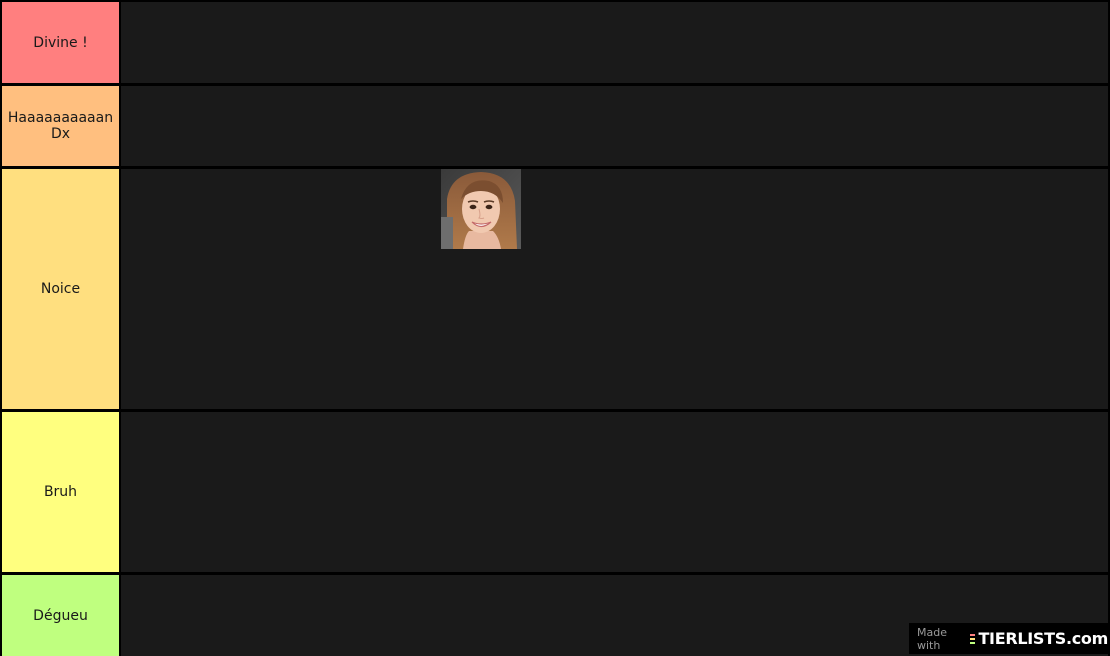 The image size is (1110, 656). Describe the element at coordinates (973, 642) in the screenshot. I see `logo-bar-green` at that location.